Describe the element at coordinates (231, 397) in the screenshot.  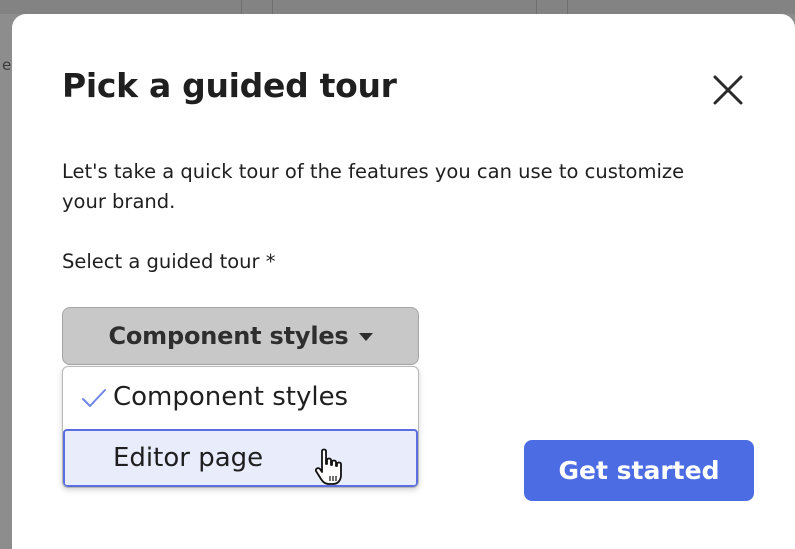
I see `option-label: Component styles` at that location.